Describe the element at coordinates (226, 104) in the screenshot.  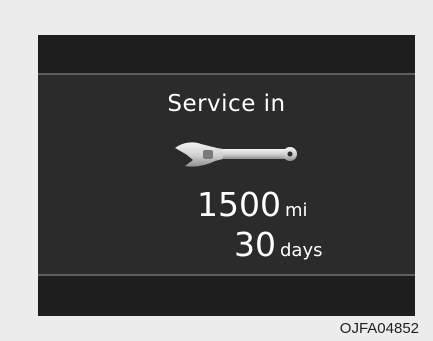
I see `service-title: Service in` at that location.